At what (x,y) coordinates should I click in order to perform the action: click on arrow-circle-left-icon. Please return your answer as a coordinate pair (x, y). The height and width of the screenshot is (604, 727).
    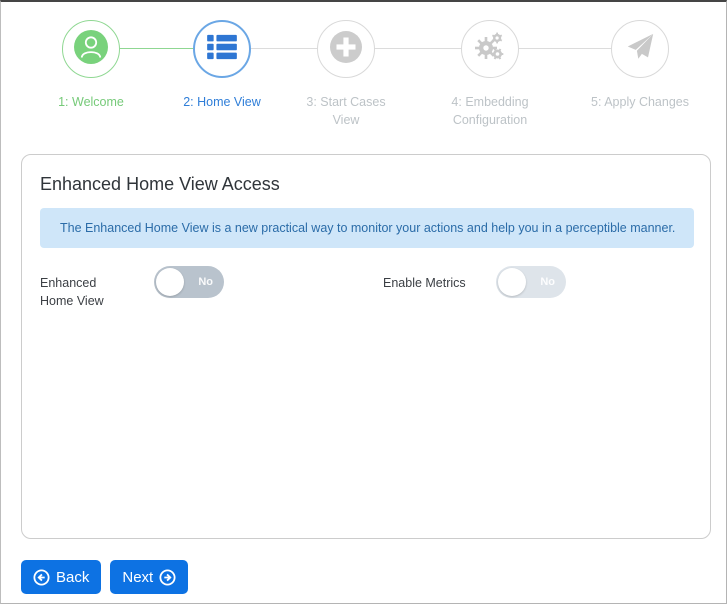
    Looking at the image, I should click on (41, 577).